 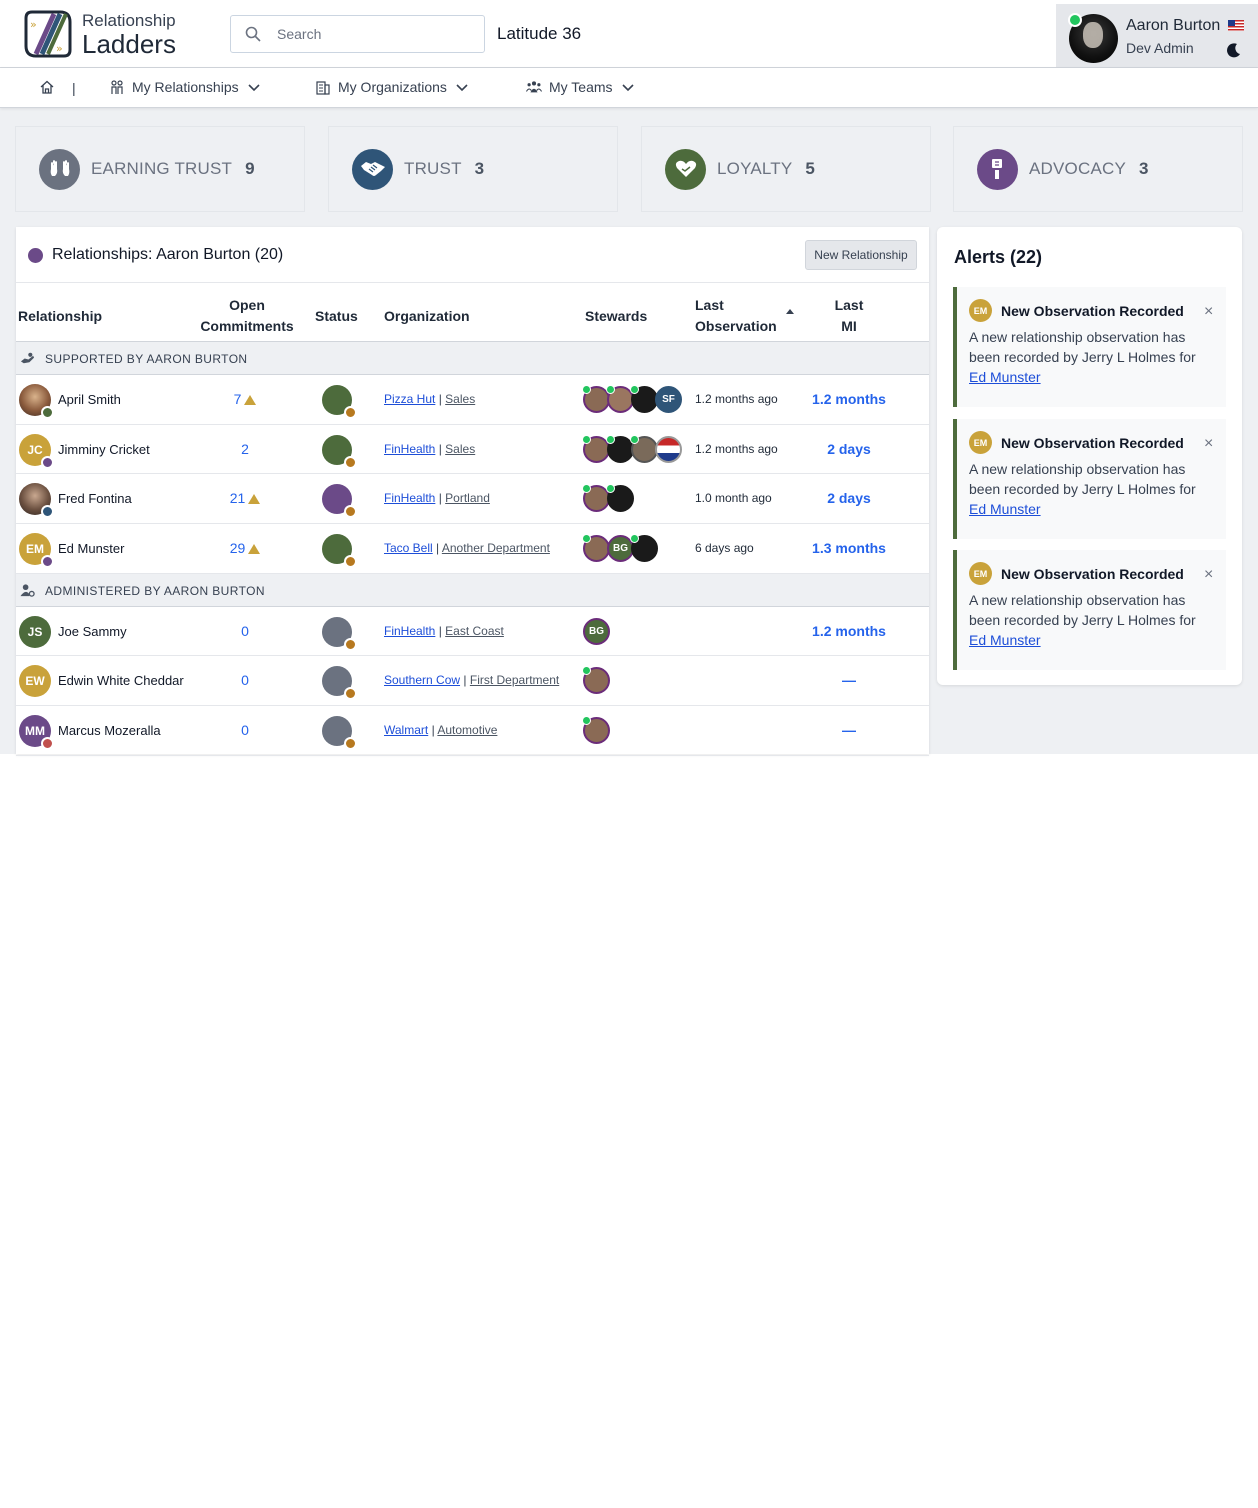 I want to click on organization-link: Southern Cow, so click(x=422, y=680).